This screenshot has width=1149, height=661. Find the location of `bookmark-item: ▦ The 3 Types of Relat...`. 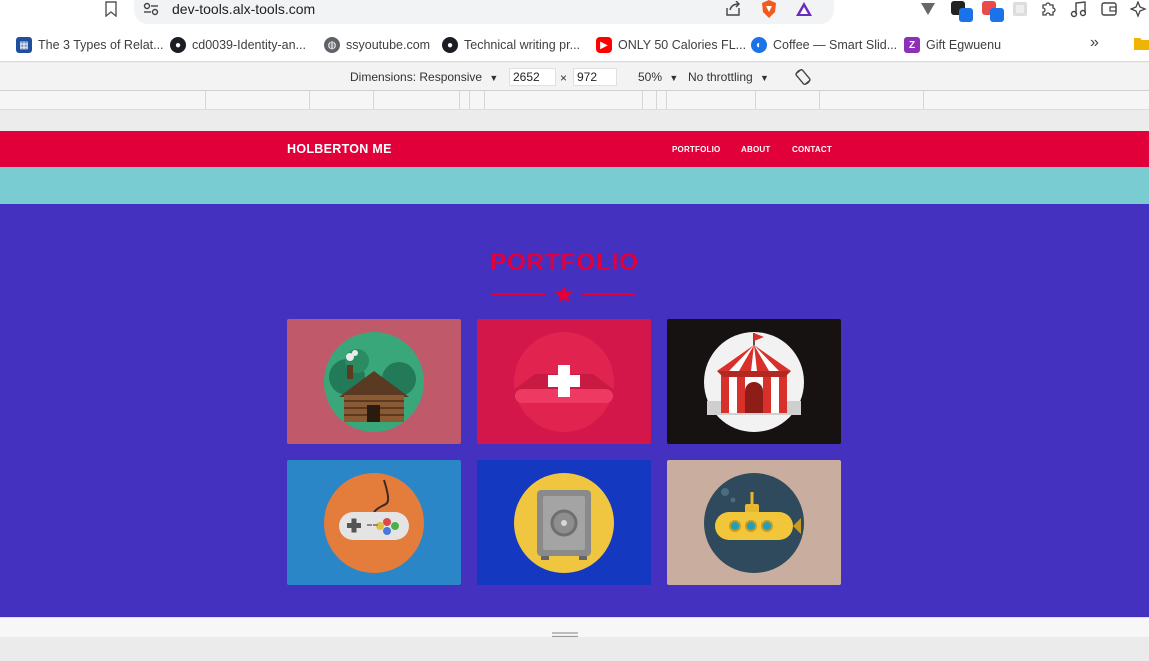

bookmark-item: ▦ The 3 Types of Relat... is located at coordinates (90, 45).